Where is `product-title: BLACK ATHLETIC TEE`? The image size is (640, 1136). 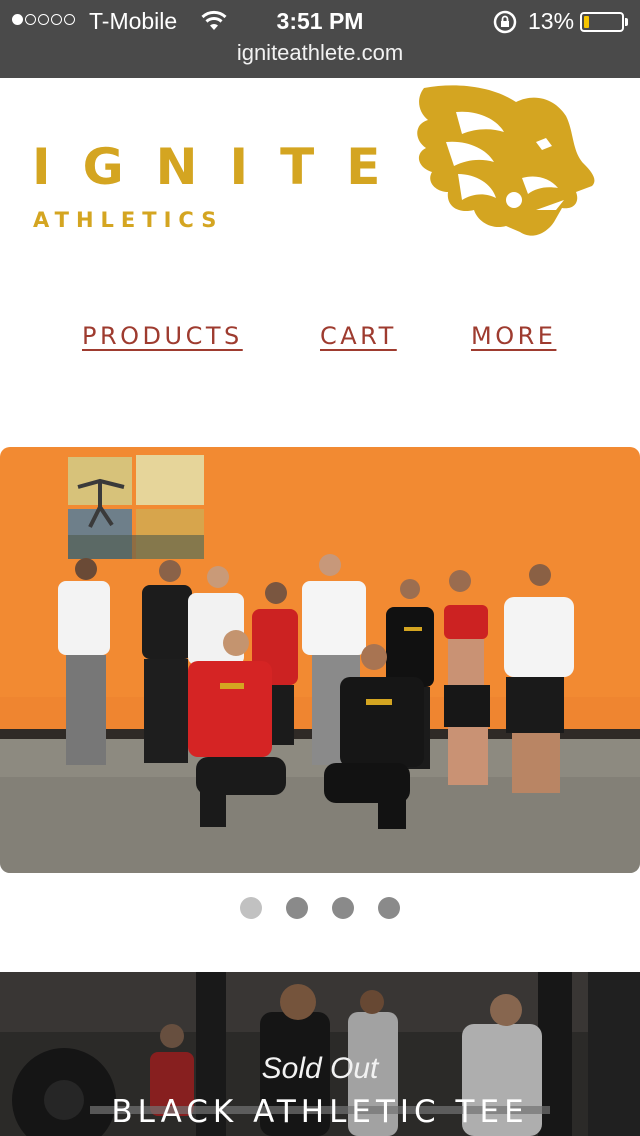 product-title: BLACK ATHLETIC TEE is located at coordinates (320, 1112).